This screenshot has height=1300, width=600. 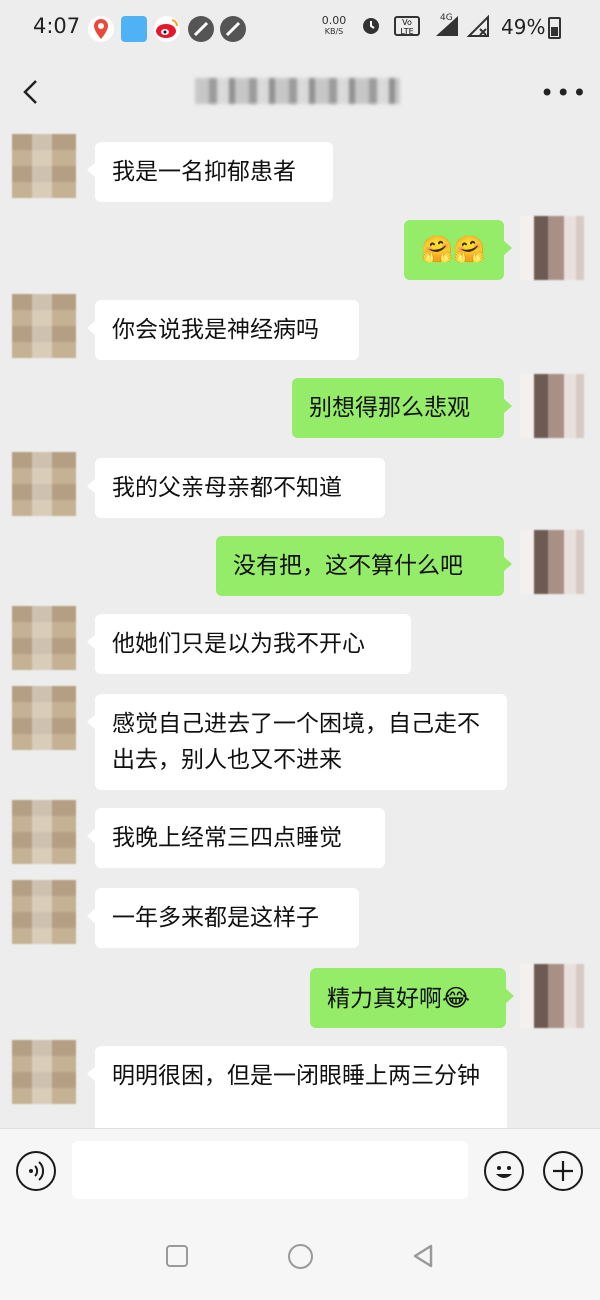 I want to click on emoji-icon, so click(x=504, y=1171).